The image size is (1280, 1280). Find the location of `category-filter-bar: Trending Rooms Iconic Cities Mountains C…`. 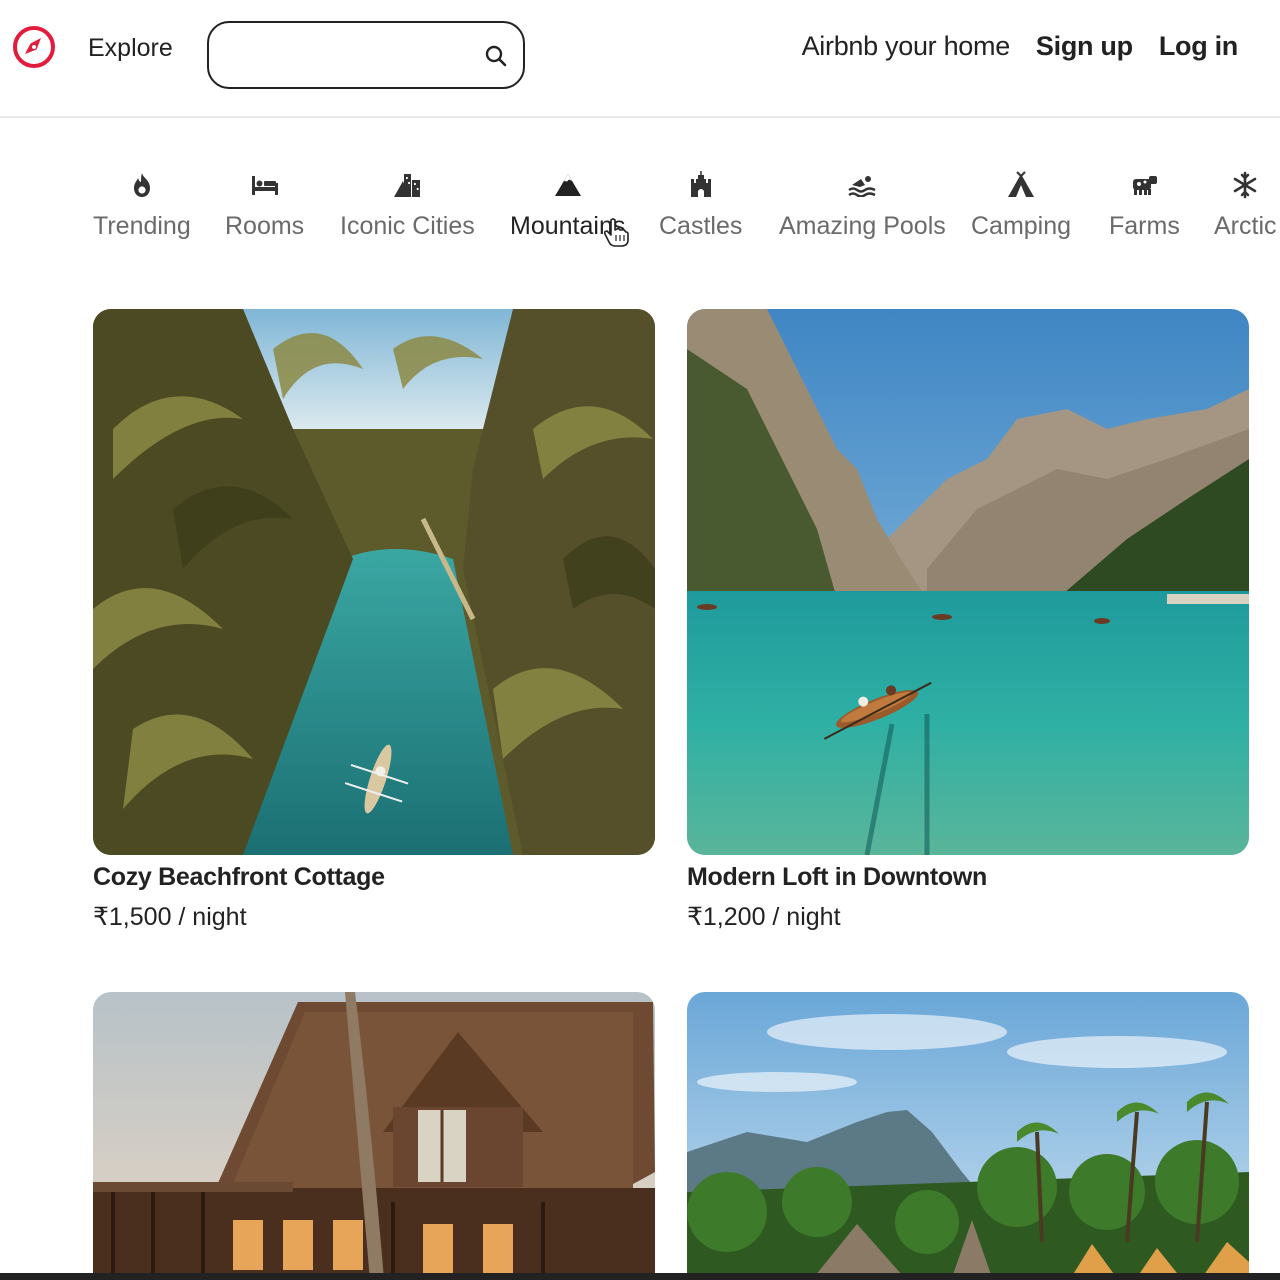

category-filter-bar: Trending Rooms Iconic Cities Mountains C… is located at coordinates (640, 215).